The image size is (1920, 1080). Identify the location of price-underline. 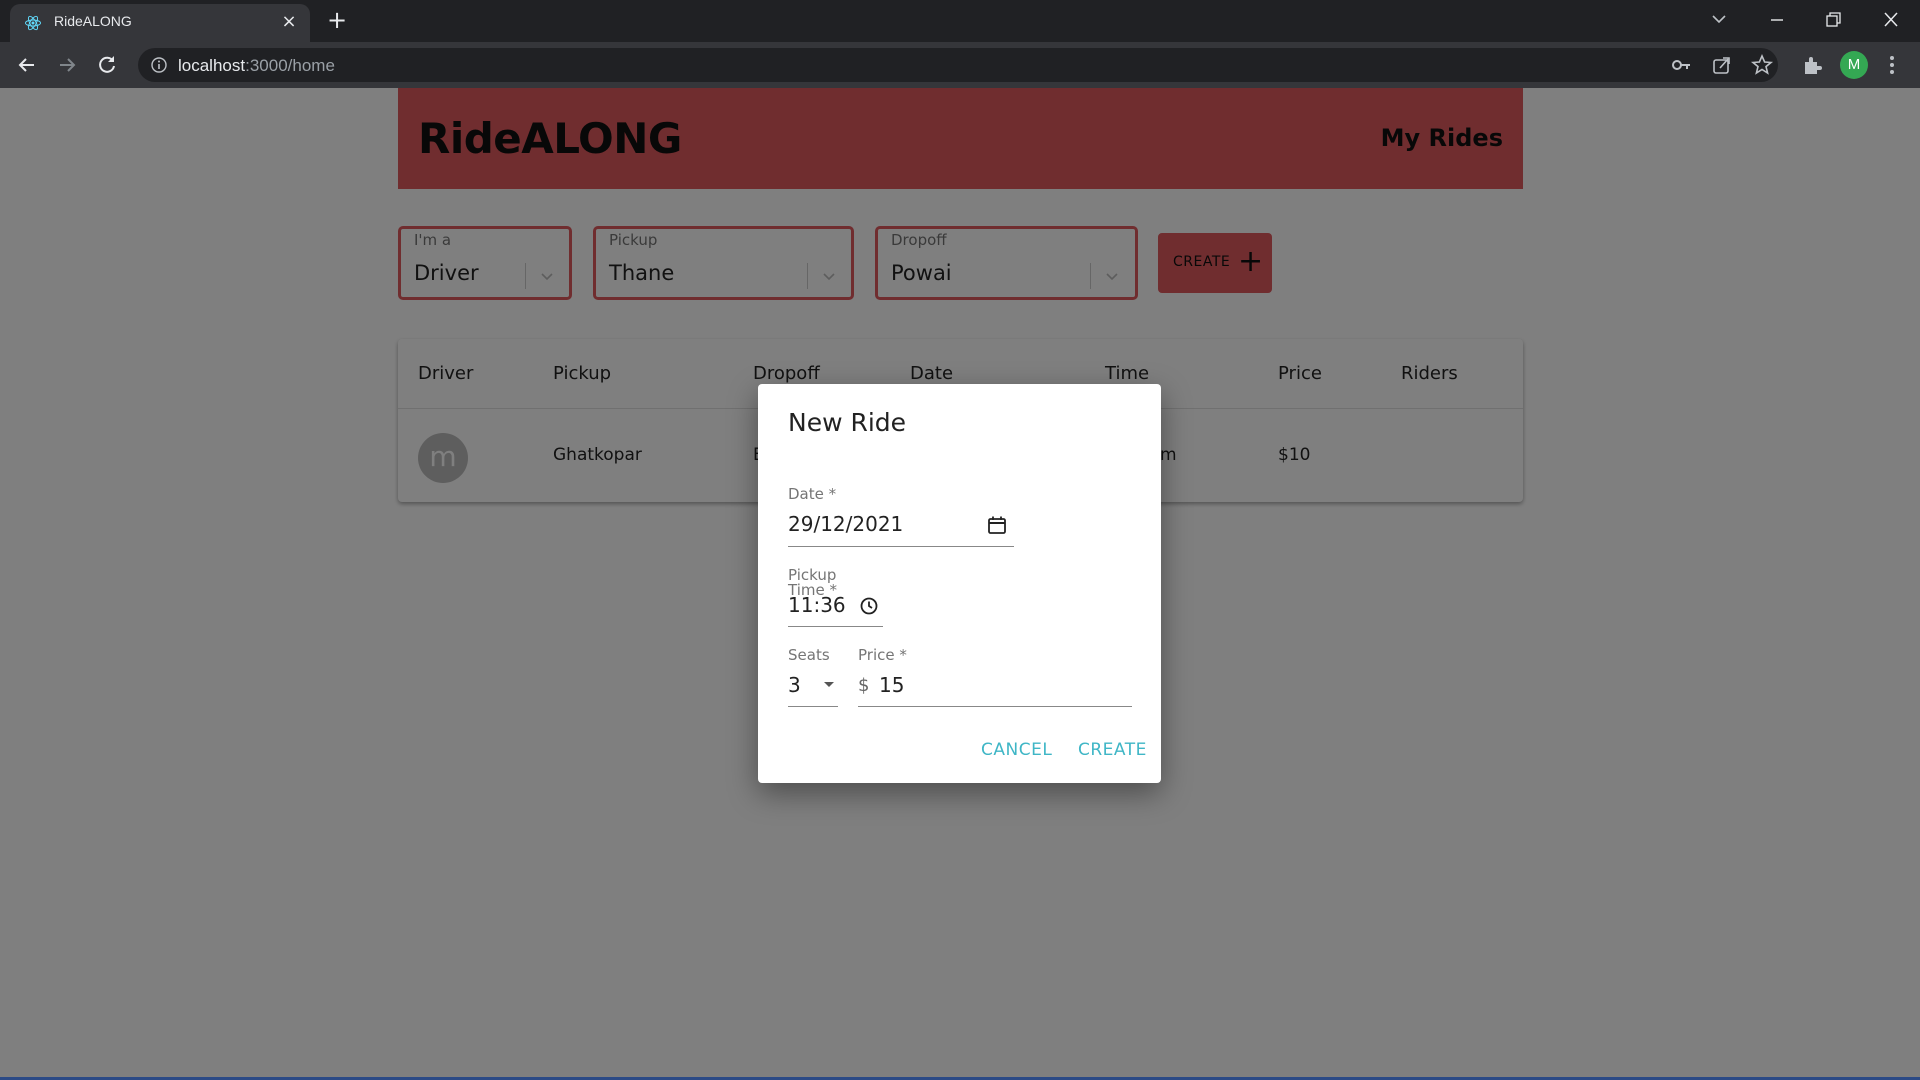
(995, 706).